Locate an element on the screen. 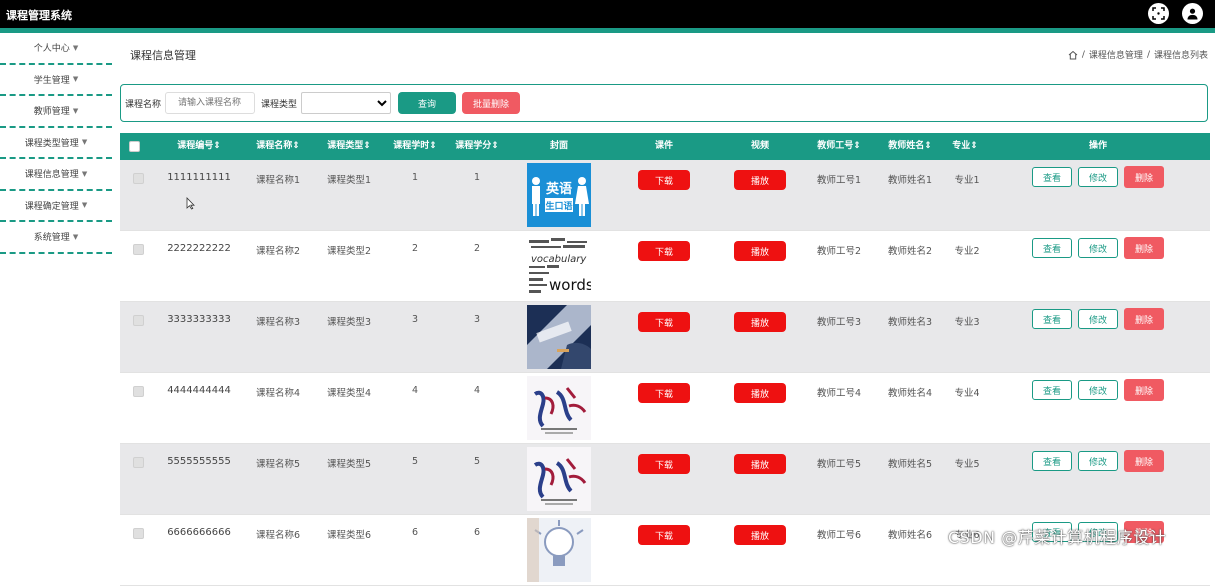 Image resolution: width=1215 pixels, height=586 pixels. cell-credits: 1 is located at coordinates (477, 177).